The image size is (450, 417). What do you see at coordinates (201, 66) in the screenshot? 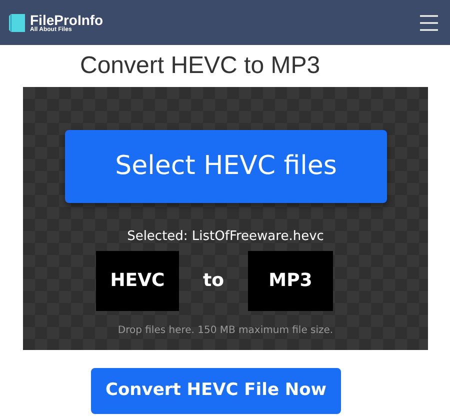
I see `page-title: Convert HEVC to MP3` at bounding box center [201, 66].